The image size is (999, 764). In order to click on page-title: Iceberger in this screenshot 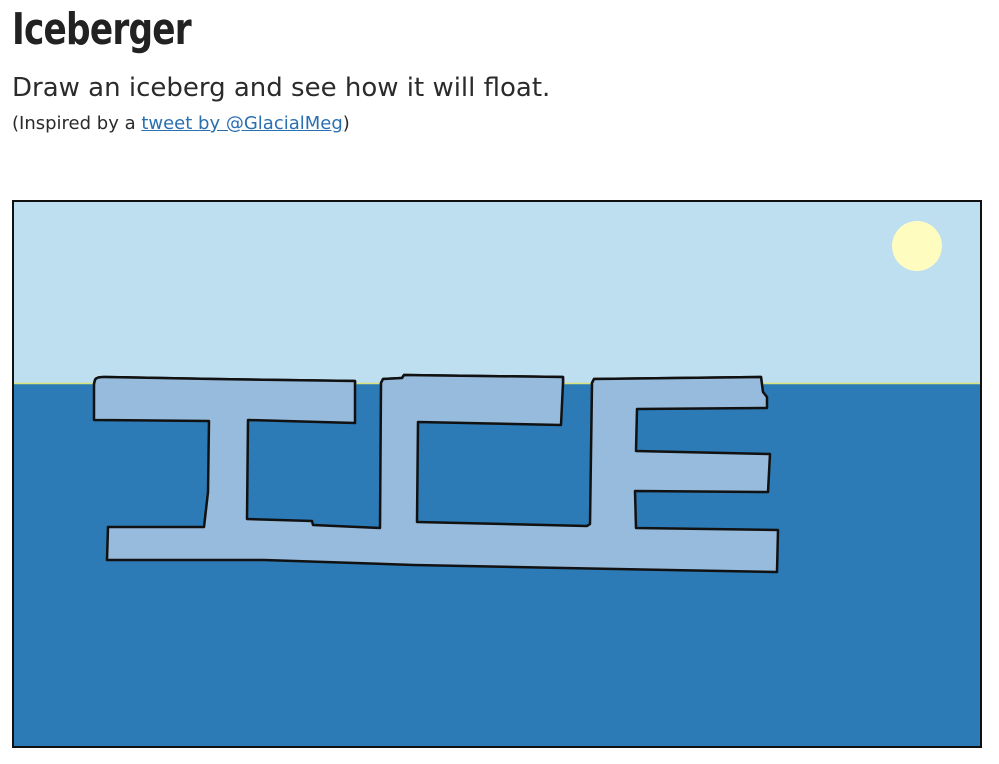, I will do `click(102, 29)`.